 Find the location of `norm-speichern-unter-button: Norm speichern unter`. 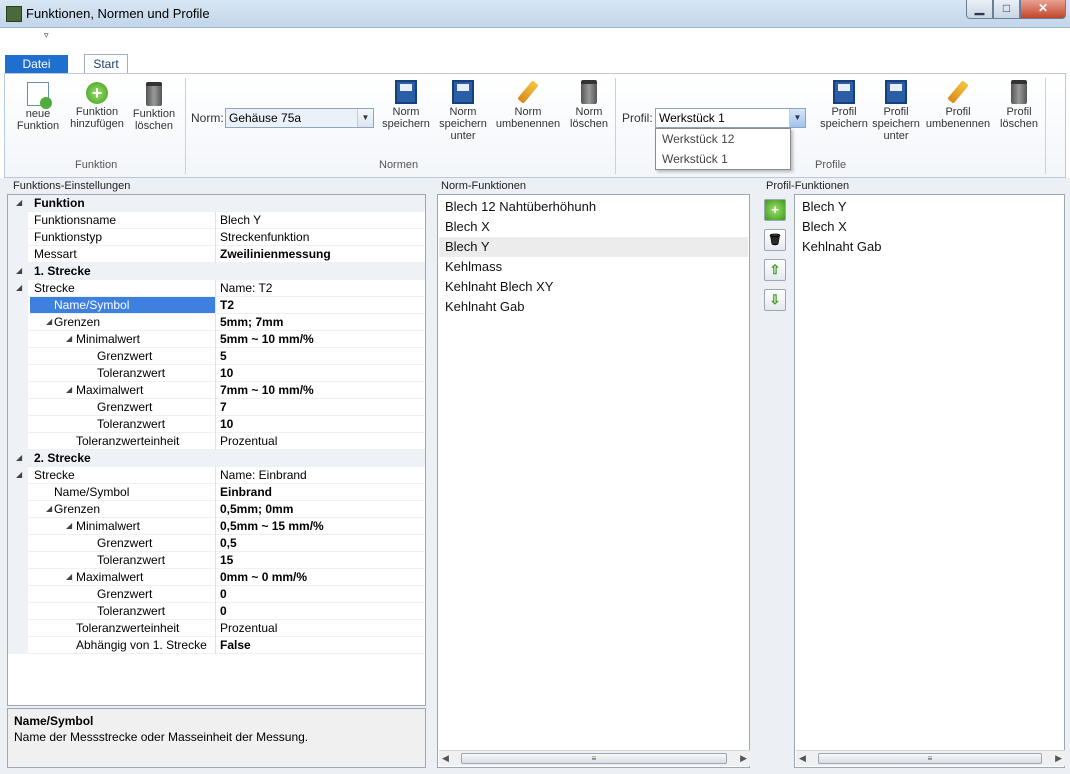

norm-speichern-unter-button: Norm speichern unter is located at coordinates (463, 111).